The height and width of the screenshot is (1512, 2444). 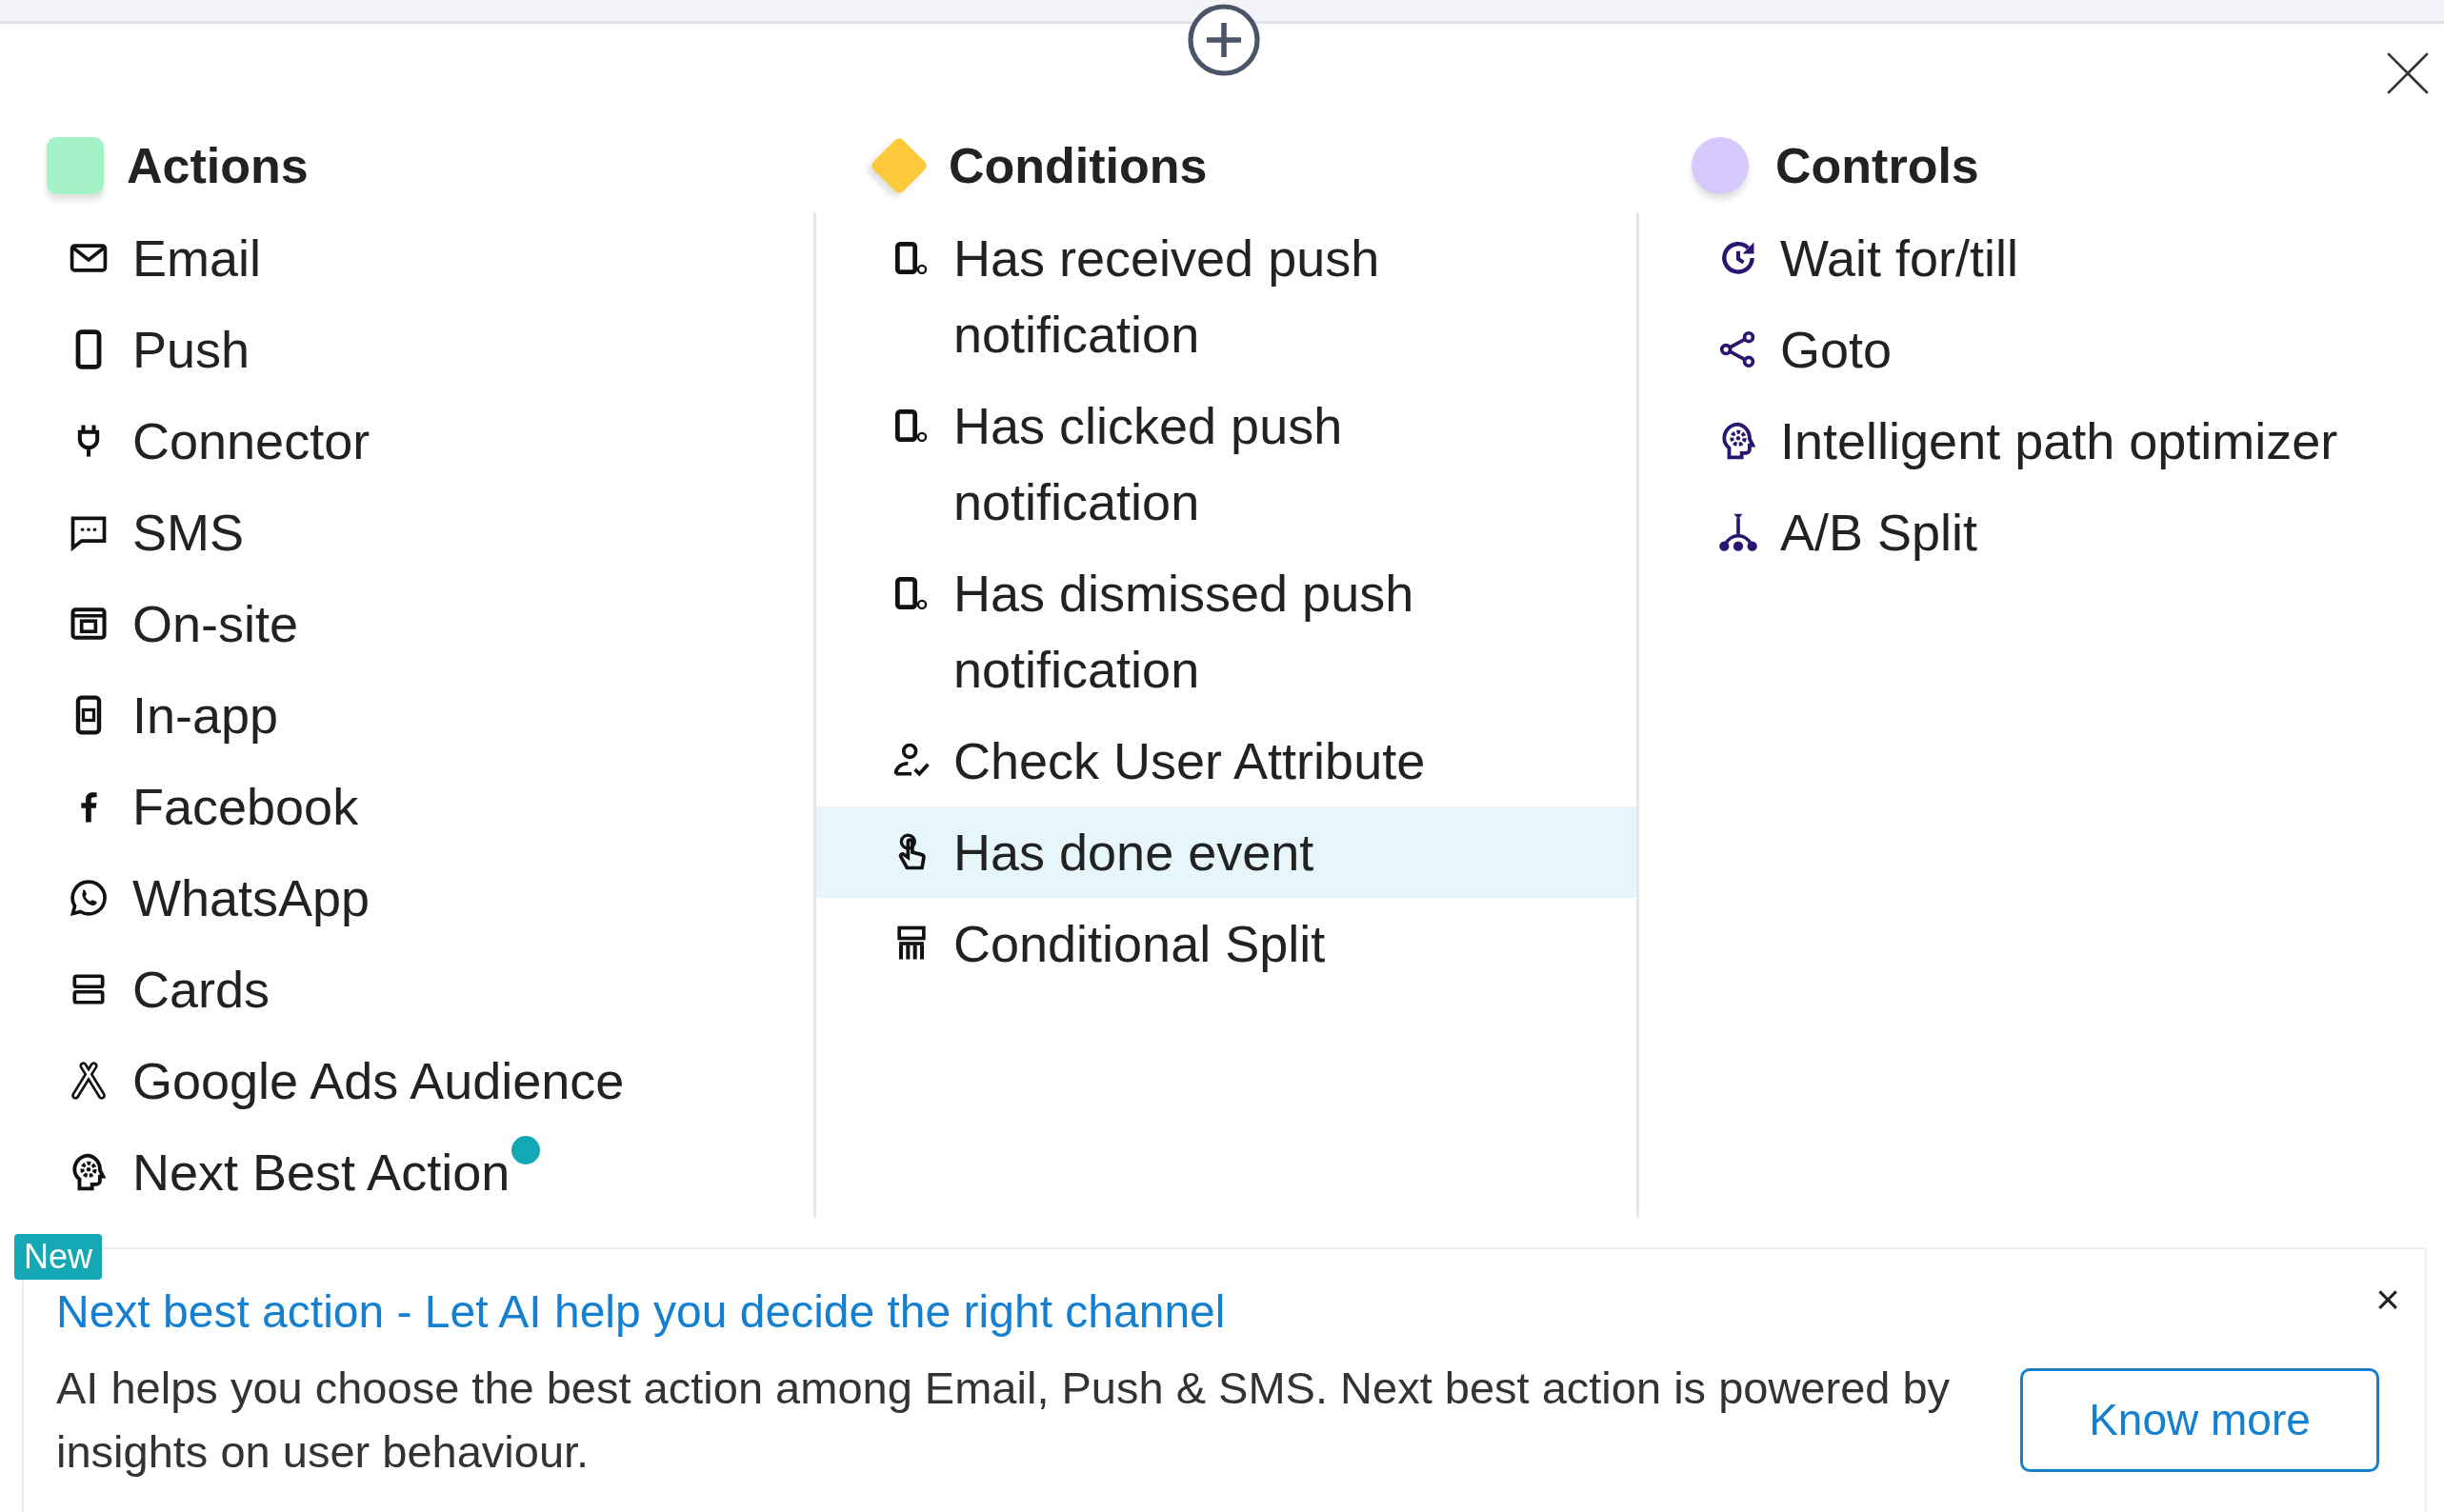 I want to click on menu-item: WhatsApp, so click(x=406, y=898).